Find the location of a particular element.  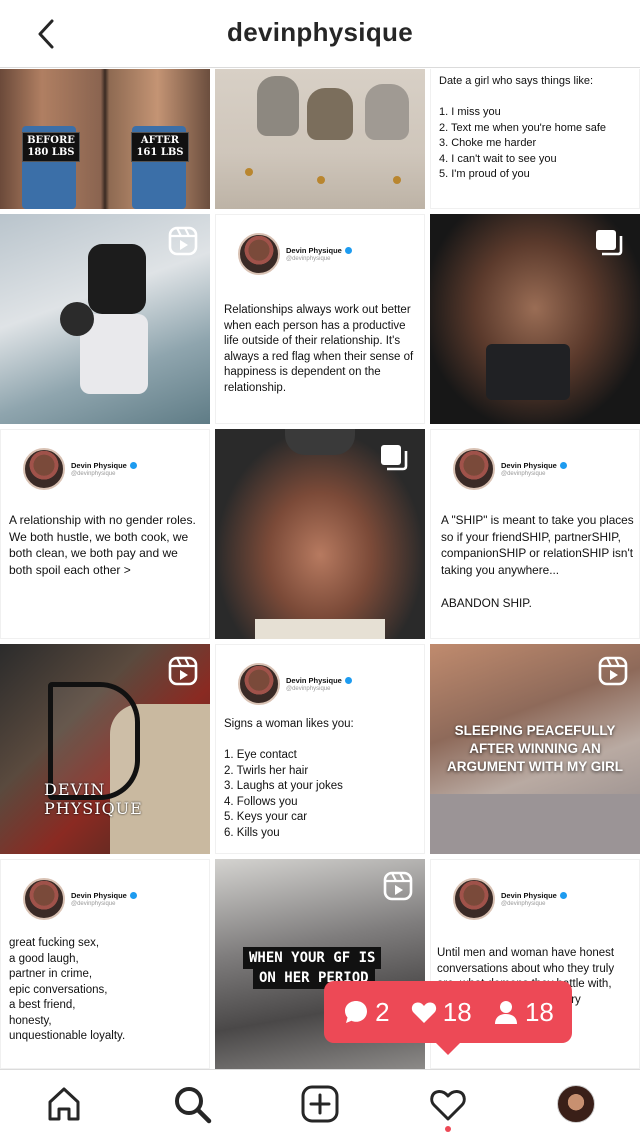

activity-indicator-dot is located at coordinates (448, 1129).